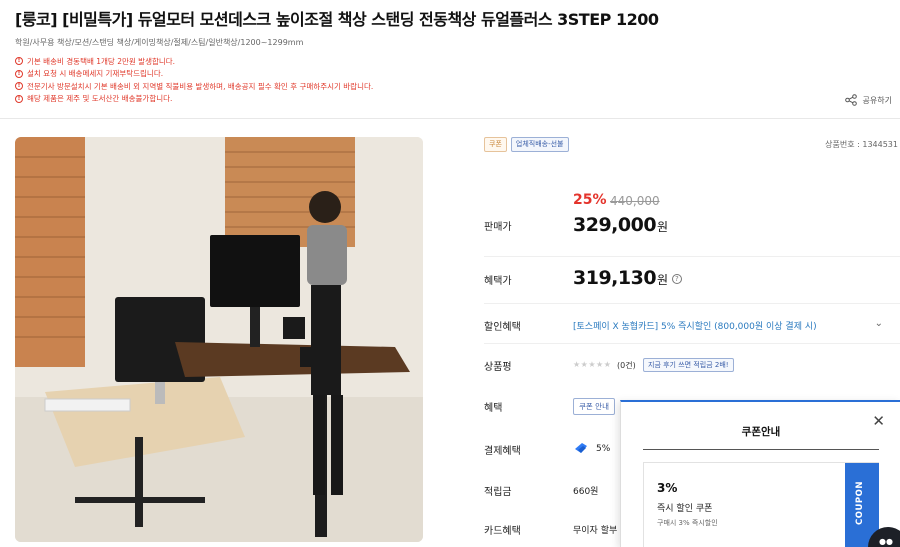  I want to click on notice-item: ! 설치 요청 시 배송메세지 기재부탁드립니다., so click(194, 74).